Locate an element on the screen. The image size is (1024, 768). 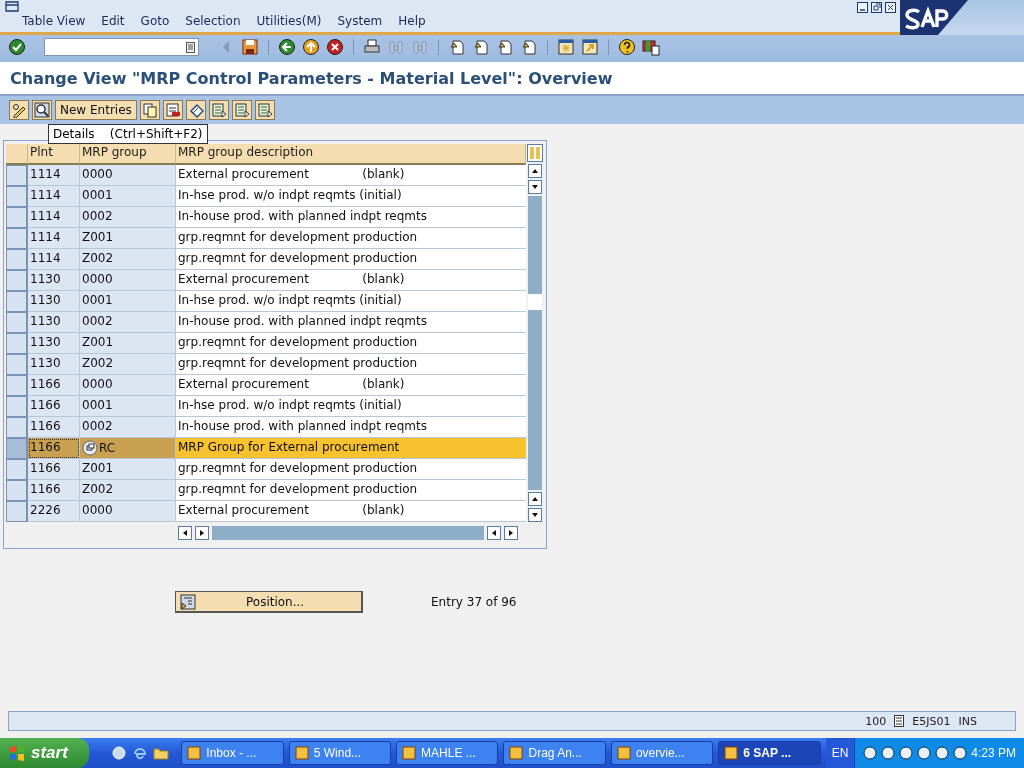
menu-item: Table View is located at coordinates (54, 21).